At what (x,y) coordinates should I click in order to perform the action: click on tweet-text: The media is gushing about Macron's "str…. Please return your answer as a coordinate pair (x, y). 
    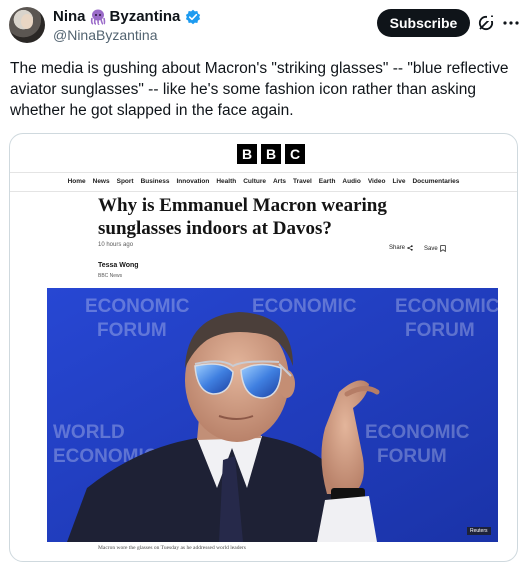
    Looking at the image, I should click on (259, 89).